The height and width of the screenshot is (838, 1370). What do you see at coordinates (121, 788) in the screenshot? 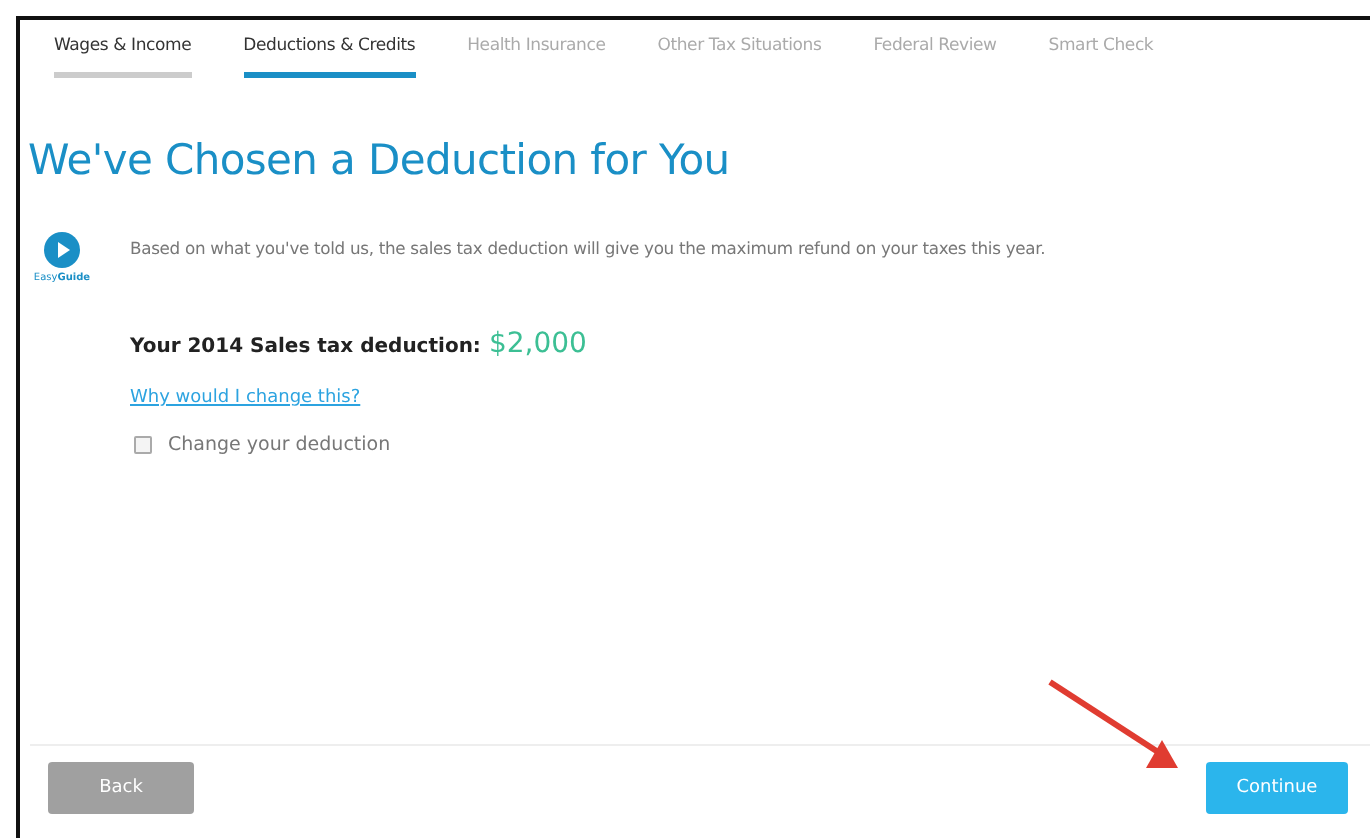
I see `back-button: Back` at bounding box center [121, 788].